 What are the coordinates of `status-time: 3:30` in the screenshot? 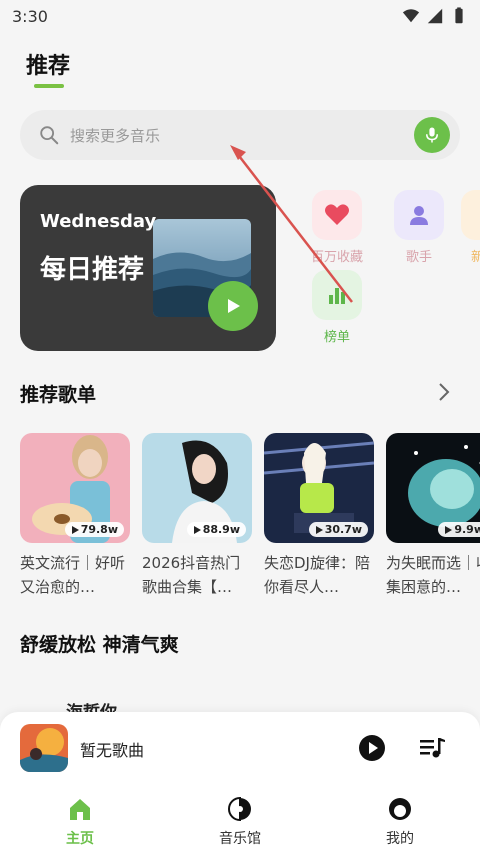 It's located at (30, 16).